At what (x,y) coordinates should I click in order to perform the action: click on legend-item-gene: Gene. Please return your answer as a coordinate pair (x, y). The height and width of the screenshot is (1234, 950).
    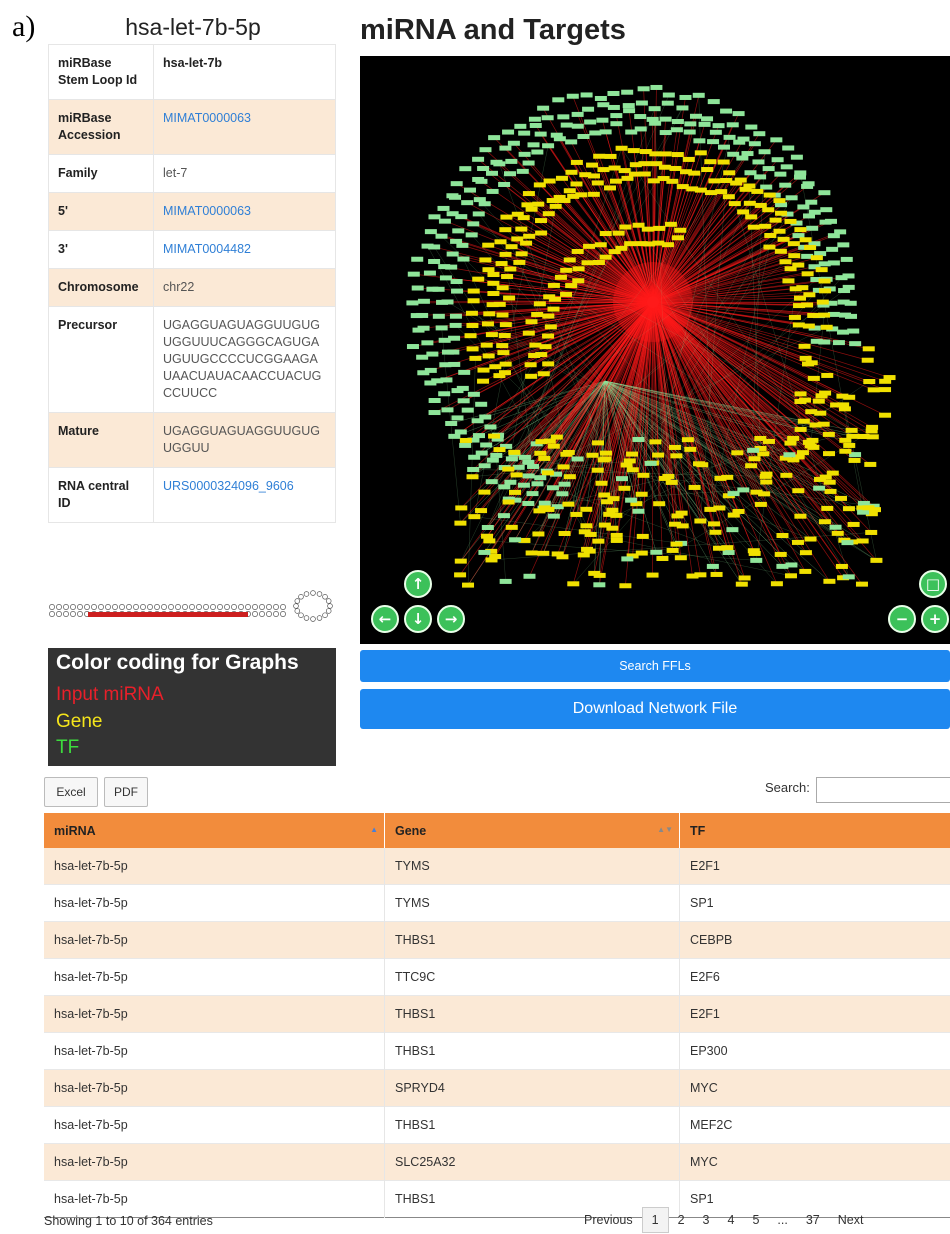
    Looking at the image, I should click on (79, 722).